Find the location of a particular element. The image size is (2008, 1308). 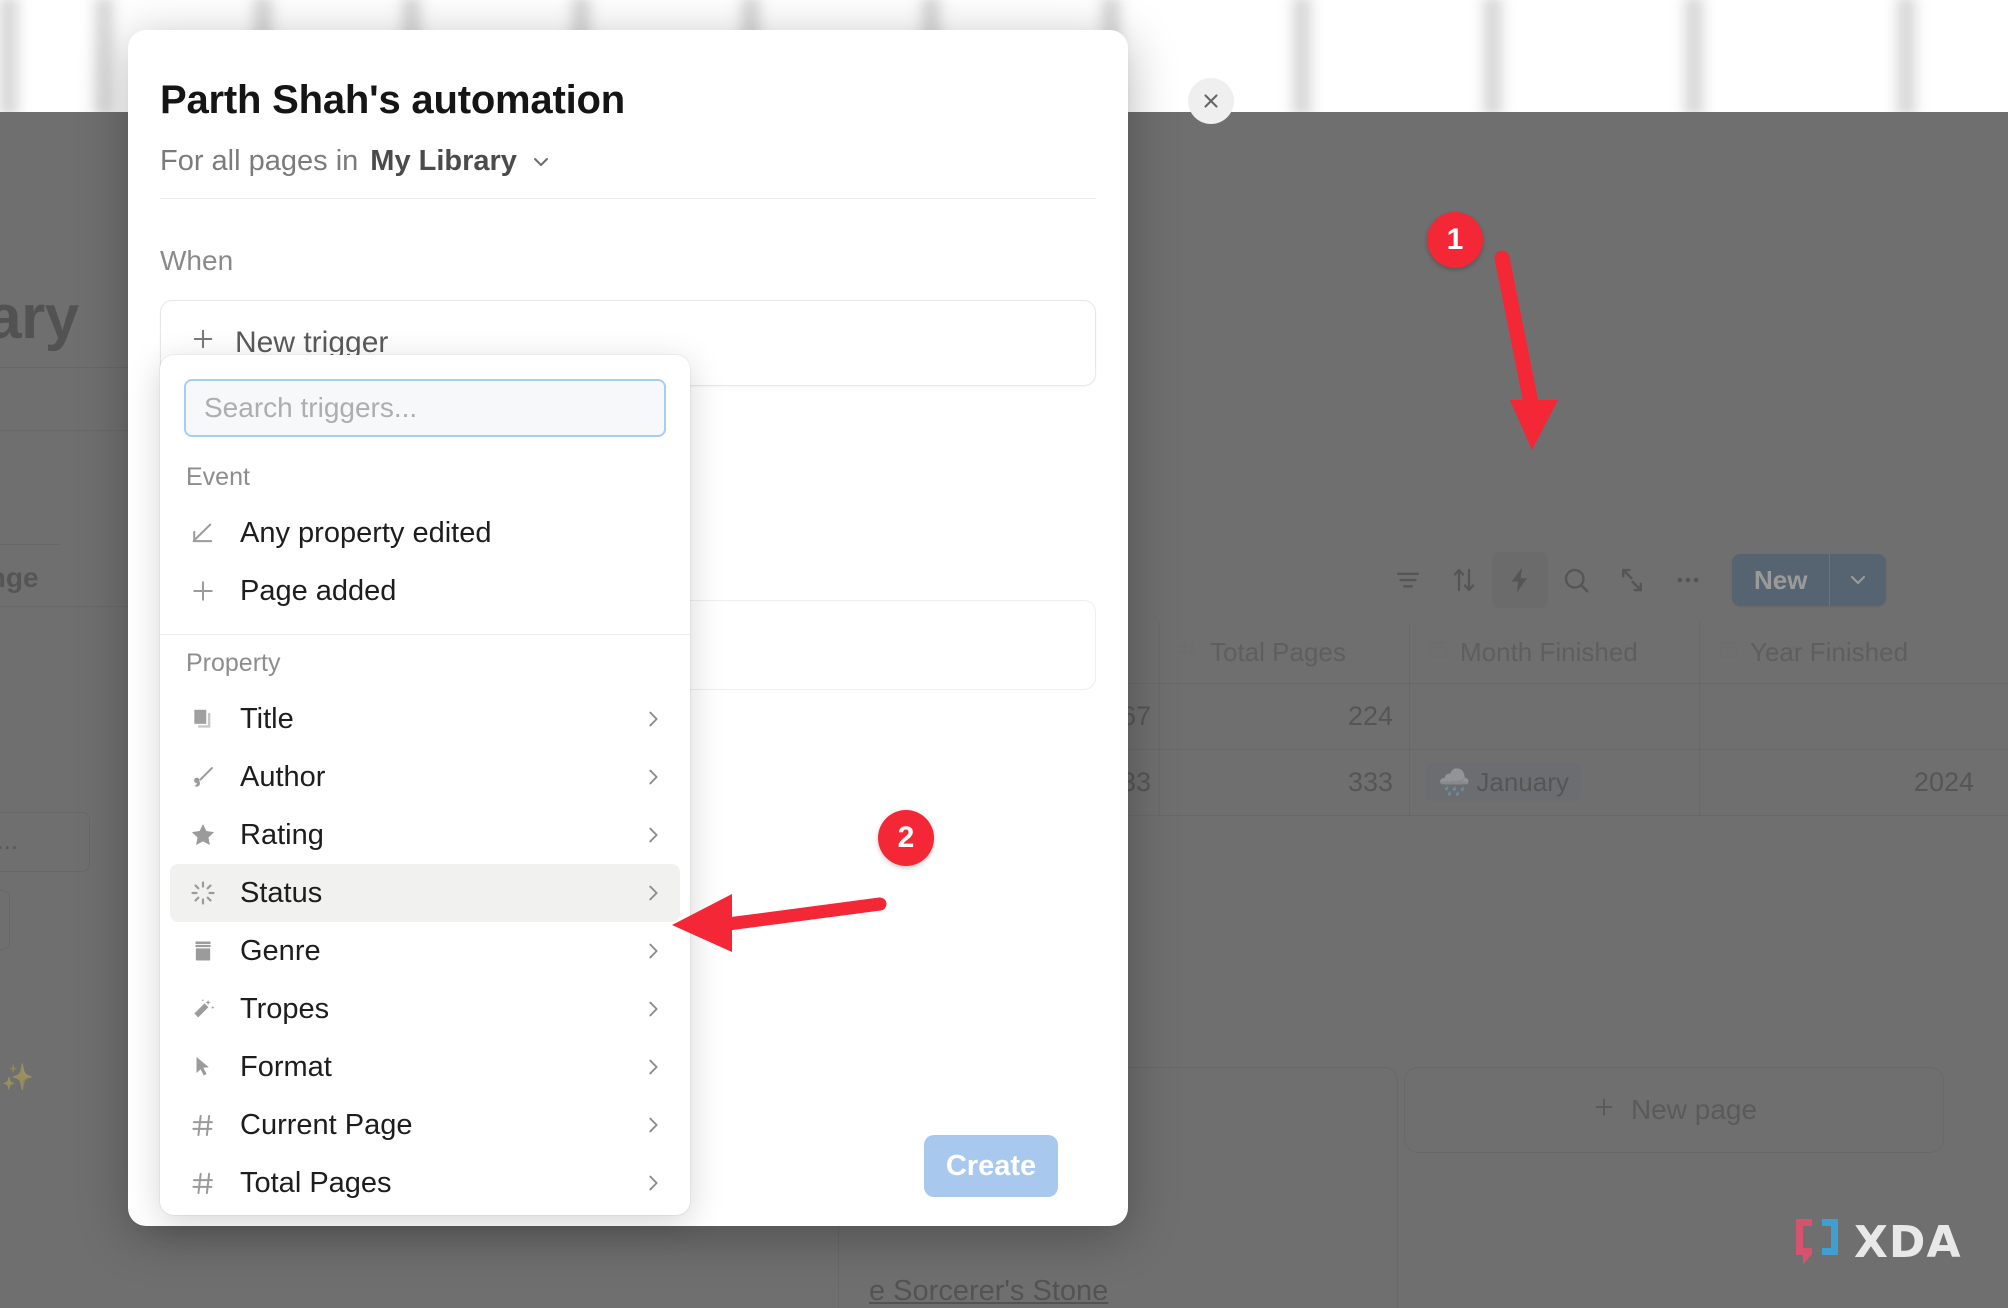

dropdown-item-status: Status is located at coordinates (425, 893).